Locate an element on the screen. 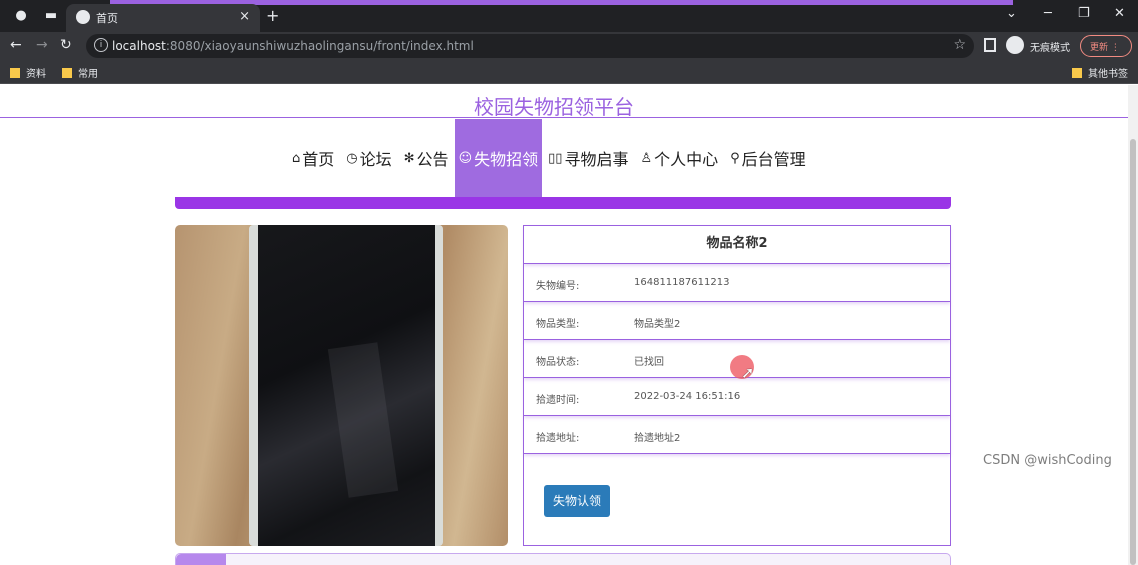  incognito-icon is located at coordinates (1015, 45).